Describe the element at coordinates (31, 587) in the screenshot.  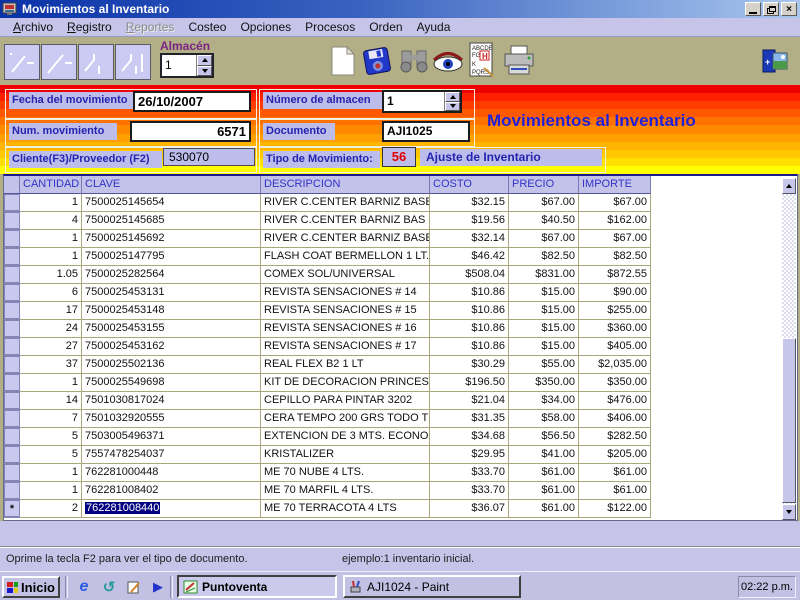
I see `start-button: Inicio` at that location.